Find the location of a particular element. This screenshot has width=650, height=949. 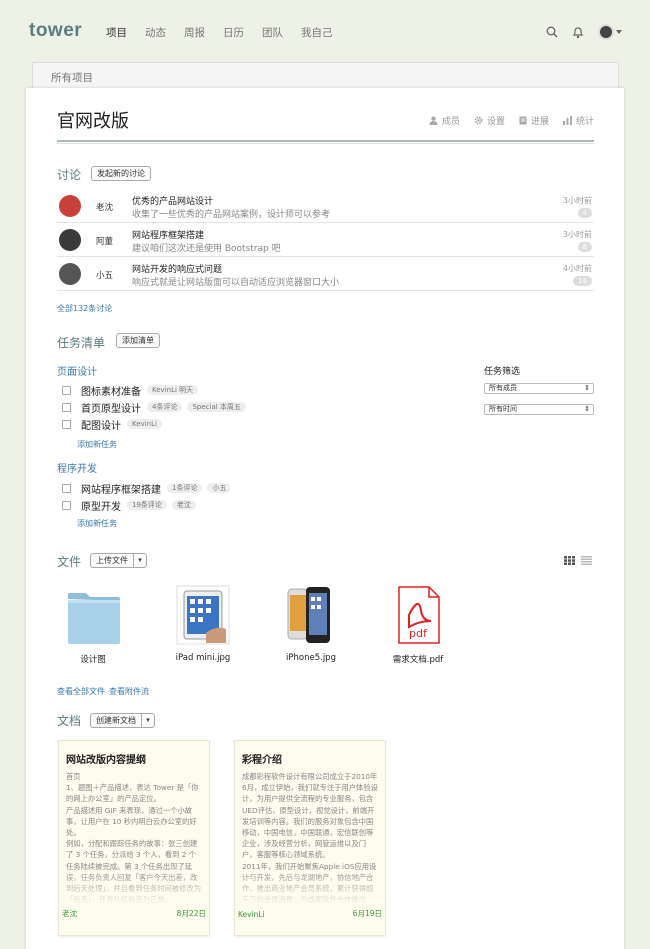

logo: tower is located at coordinates (55, 31).